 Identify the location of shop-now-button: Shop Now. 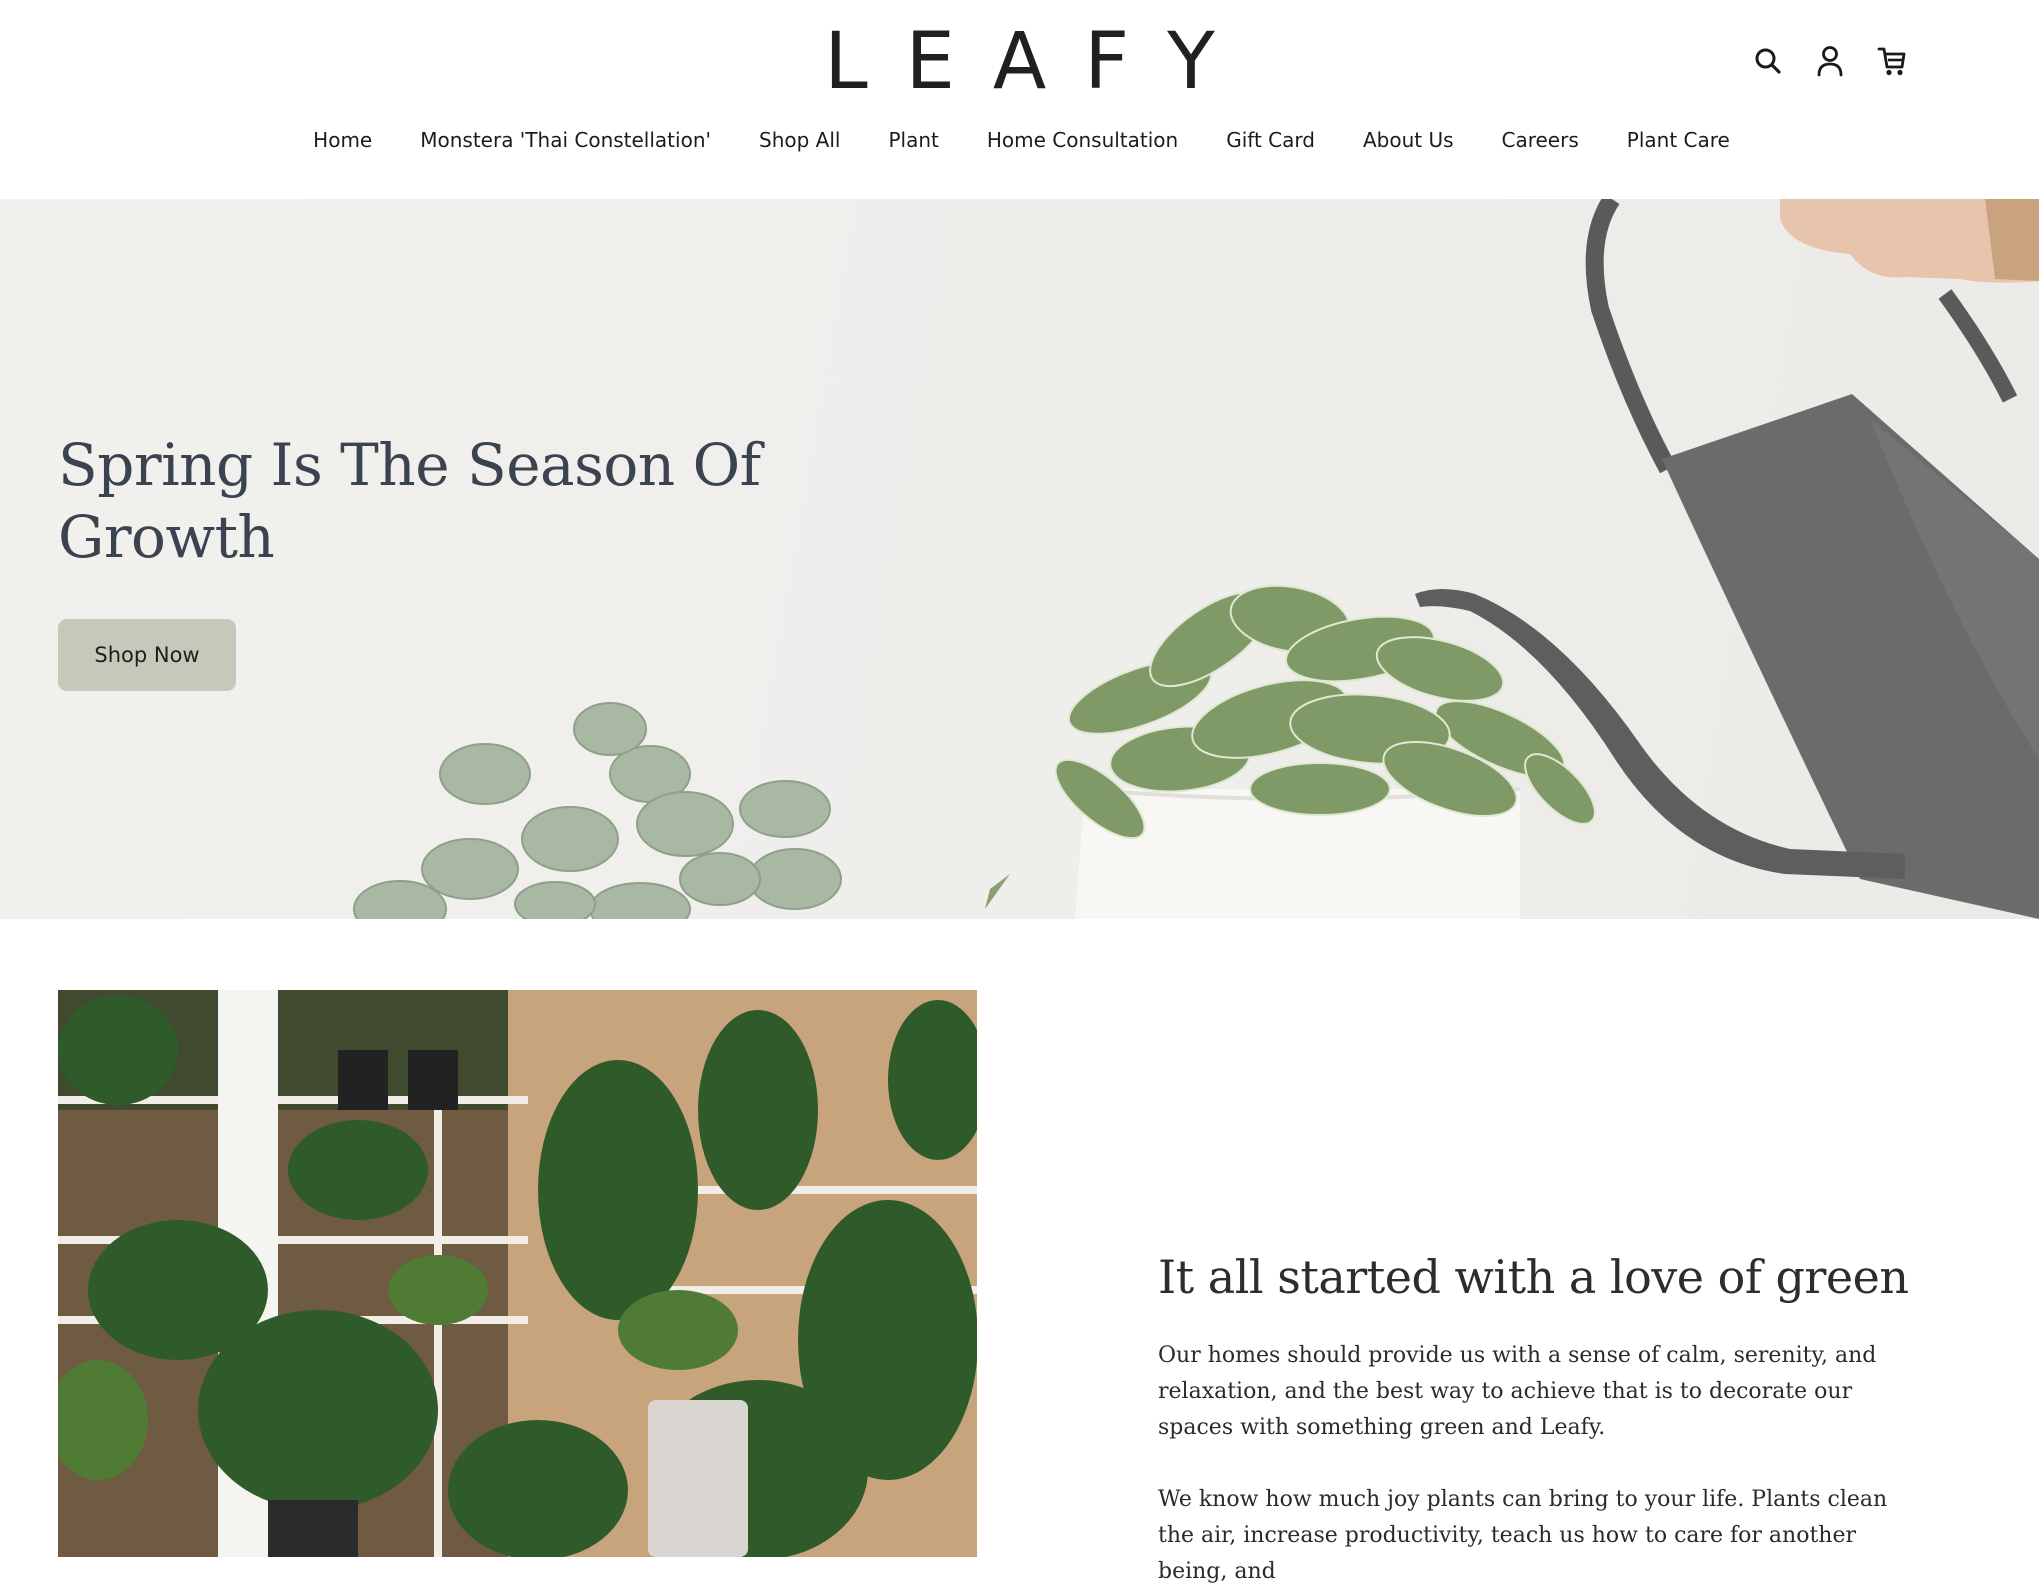
(147, 655).